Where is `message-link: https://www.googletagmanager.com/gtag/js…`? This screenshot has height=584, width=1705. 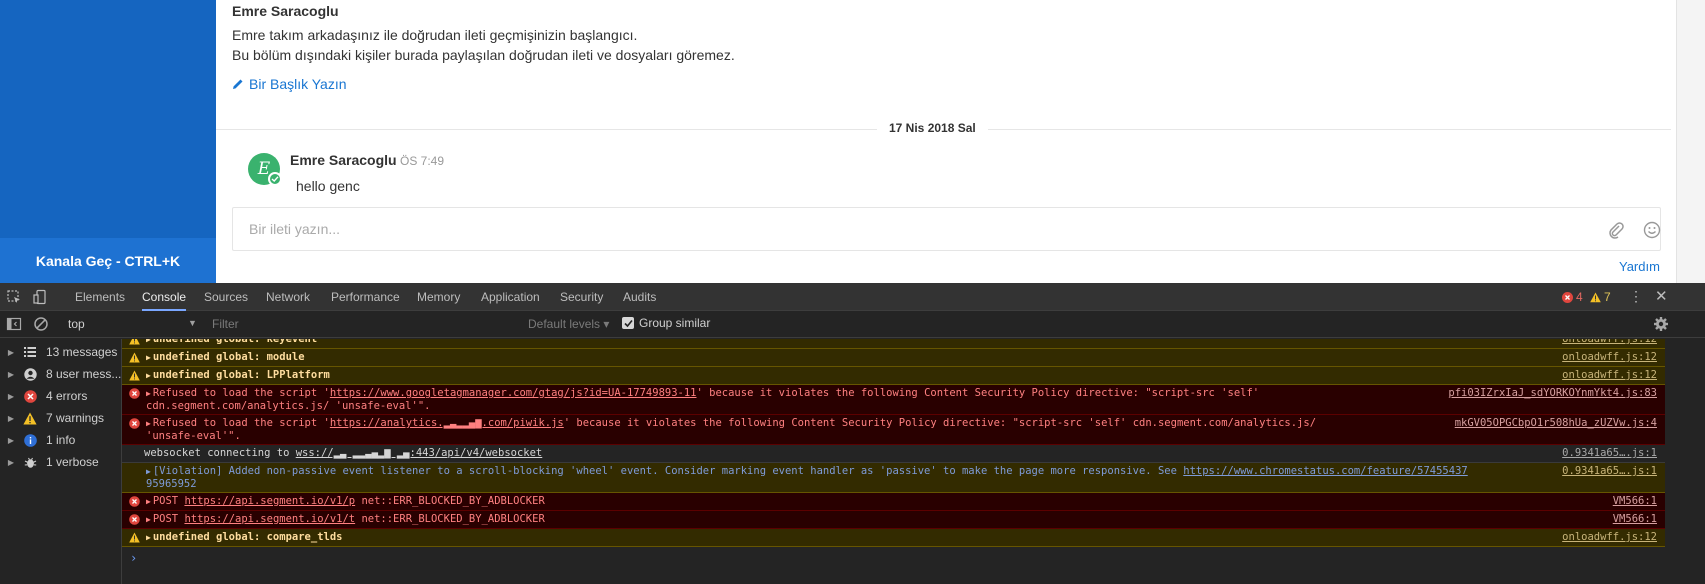
message-link: https://www.googletagmanager.com/gtag/js… is located at coordinates (513, 393).